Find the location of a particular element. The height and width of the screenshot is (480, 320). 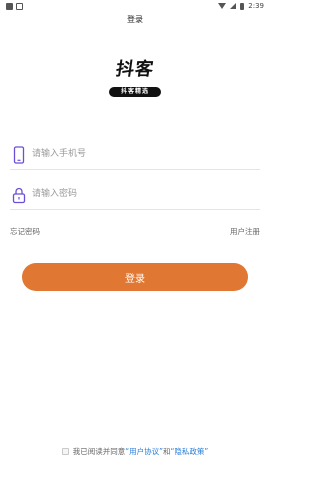

phone-input is located at coordinates (142, 154).